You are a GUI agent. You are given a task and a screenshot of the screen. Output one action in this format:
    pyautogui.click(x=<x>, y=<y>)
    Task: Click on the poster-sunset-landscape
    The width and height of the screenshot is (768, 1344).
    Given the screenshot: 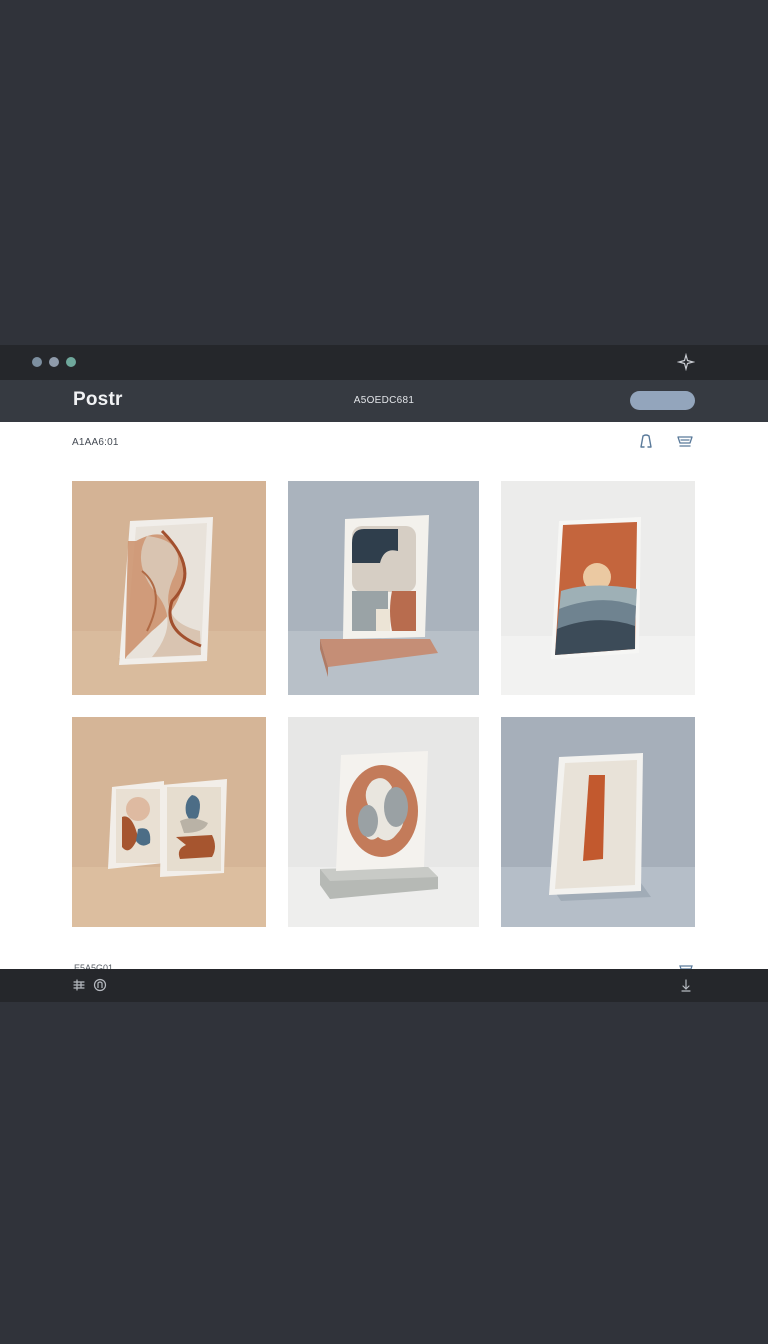 What is the action you would take?
    pyautogui.click(x=598, y=588)
    